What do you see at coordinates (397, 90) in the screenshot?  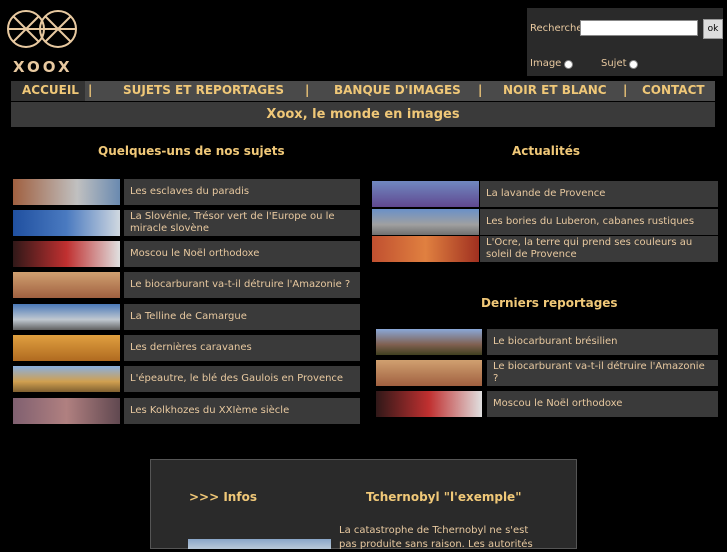 I see `nav-item-banque: BANQUE D'IMAGES` at bounding box center [397, 90].